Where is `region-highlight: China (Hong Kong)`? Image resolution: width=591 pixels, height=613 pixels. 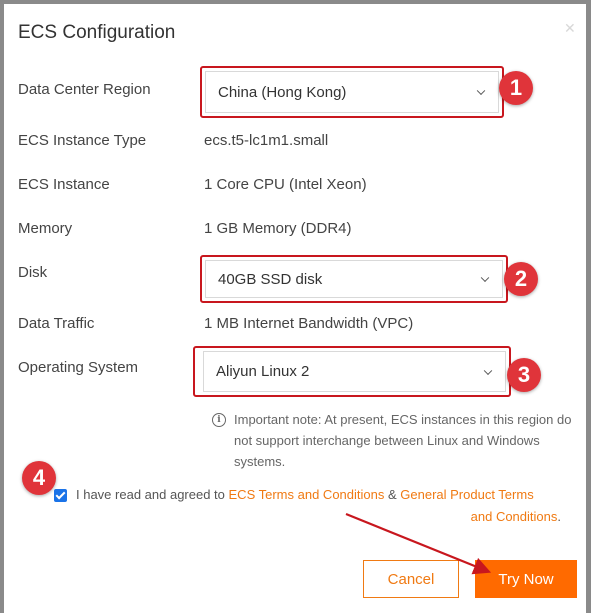 region-highlight: China (Hong Kong) is located at coordinates (352, 92).